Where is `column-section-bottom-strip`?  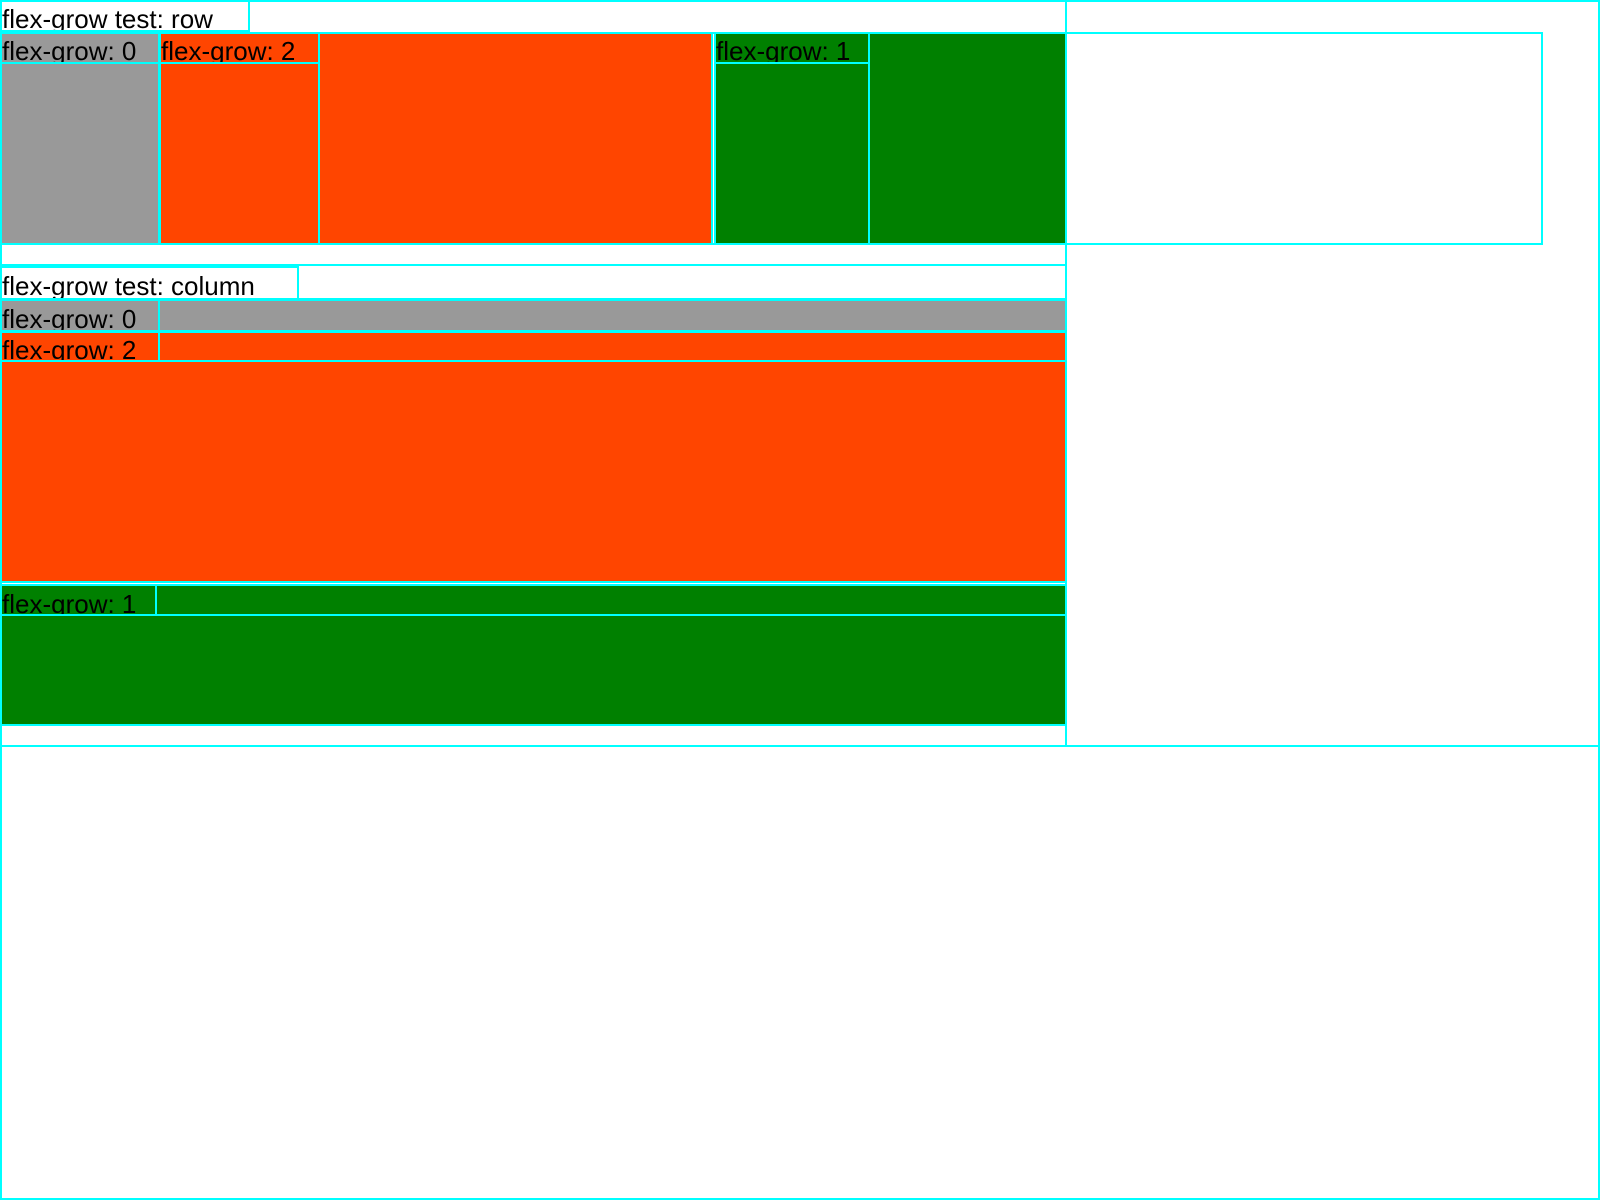
column-section-bottom-strip is located at coordinates (533, 735).